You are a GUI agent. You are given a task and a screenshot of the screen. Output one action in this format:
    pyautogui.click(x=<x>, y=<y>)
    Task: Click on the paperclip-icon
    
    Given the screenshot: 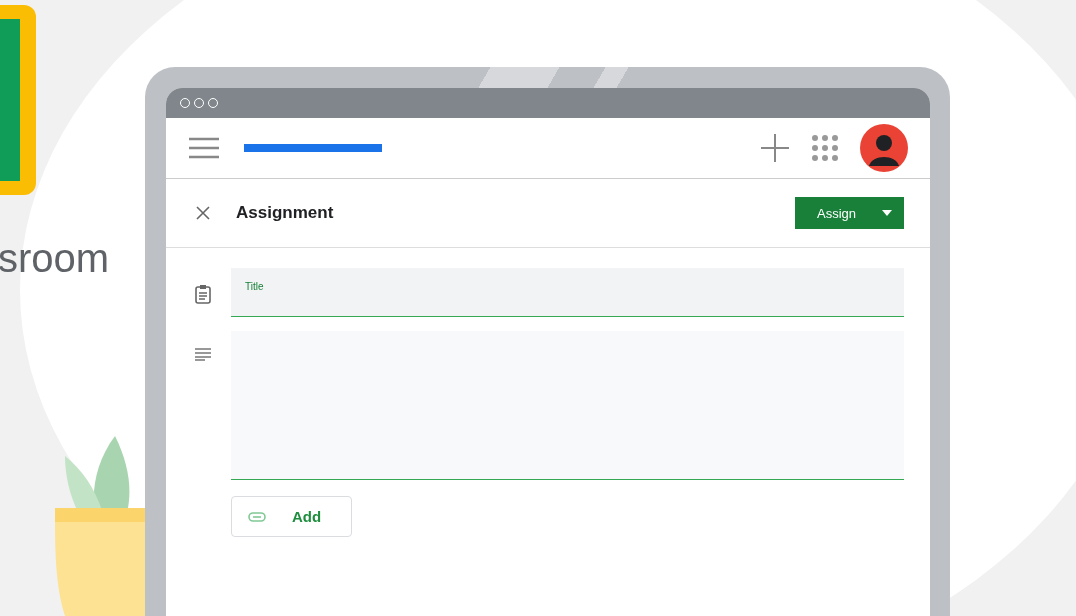 What is the action you would take?
    pyautogui.click(x=257, y=516)
    